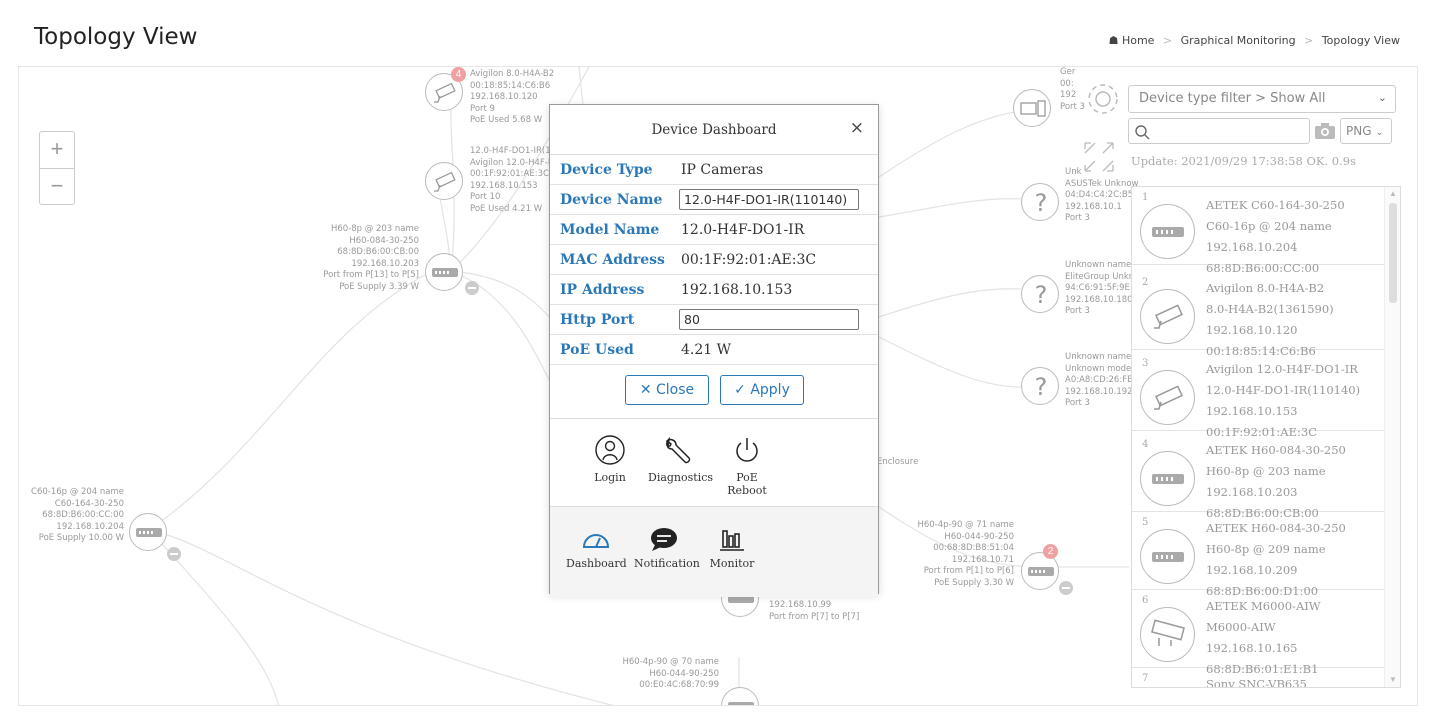  Describe the element at coordinates (678, 450) in the screenshot. I see `wrench-icon` at that location.